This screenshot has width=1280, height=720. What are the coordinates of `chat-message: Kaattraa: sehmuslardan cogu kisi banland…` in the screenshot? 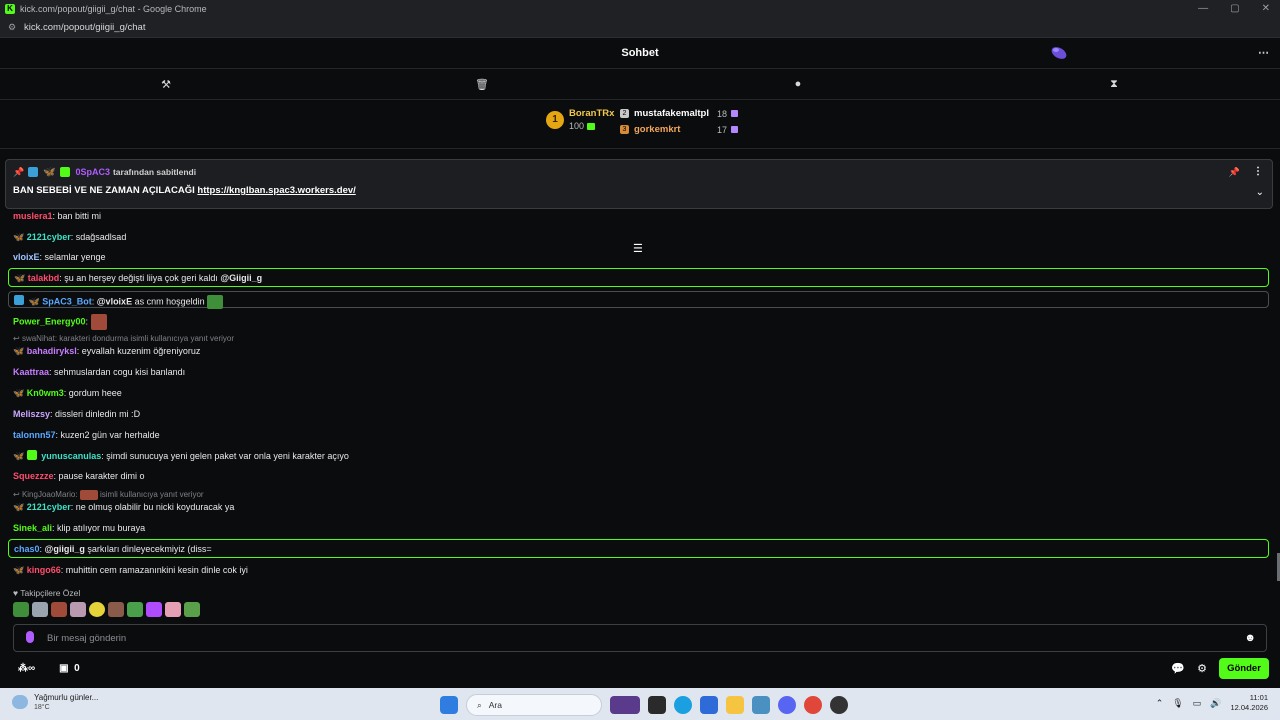 It's located at (99, 372).